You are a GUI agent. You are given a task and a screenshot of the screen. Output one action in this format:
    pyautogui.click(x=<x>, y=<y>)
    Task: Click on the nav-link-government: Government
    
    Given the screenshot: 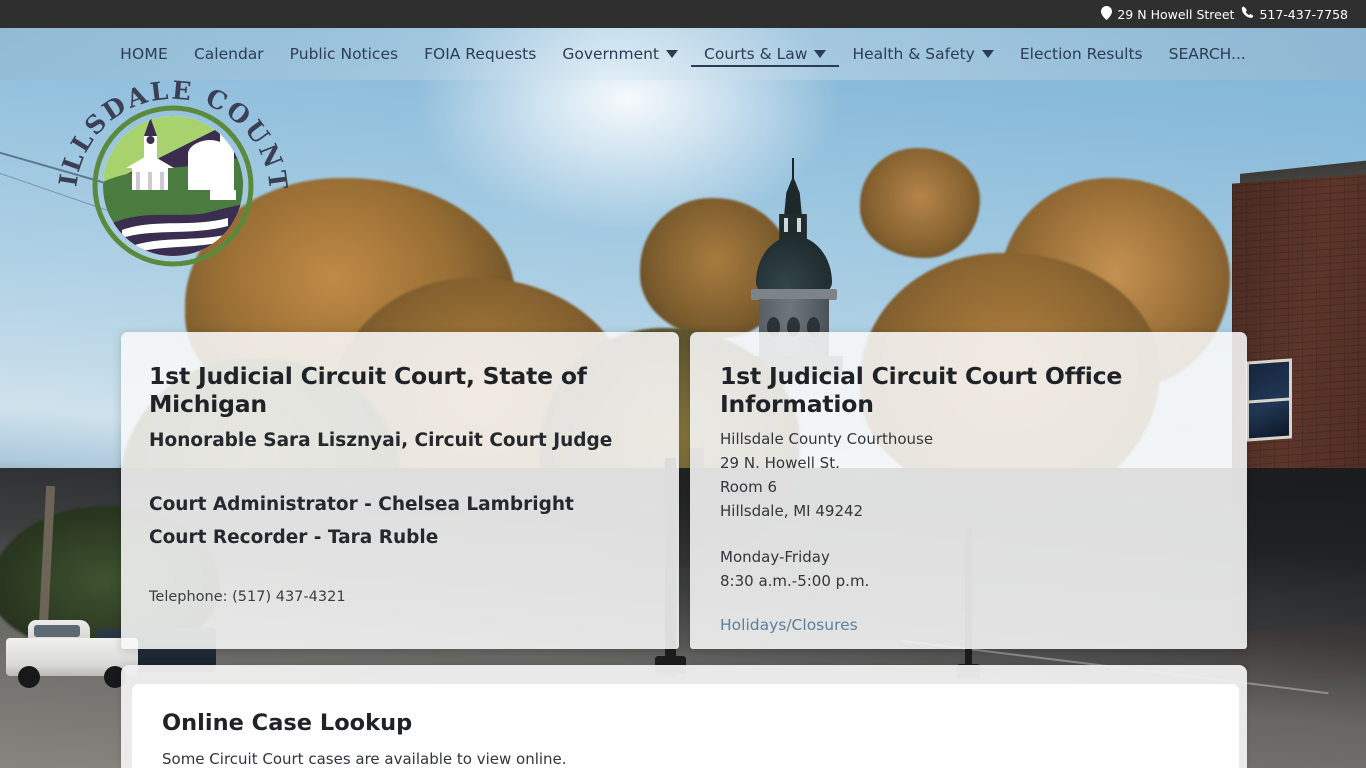 What is the action you would take?
    pyautogui.click(x=620, y=54)
    